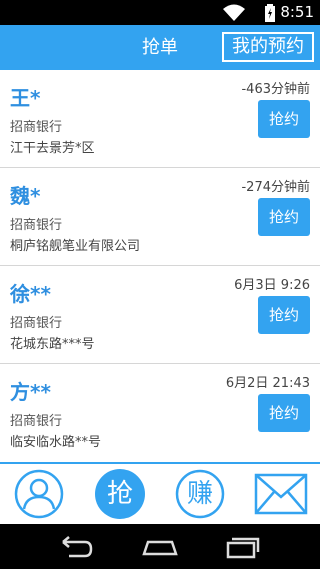 This screenshot has height=569, width=320. I want to click on profile-icon, so click(39, 494).